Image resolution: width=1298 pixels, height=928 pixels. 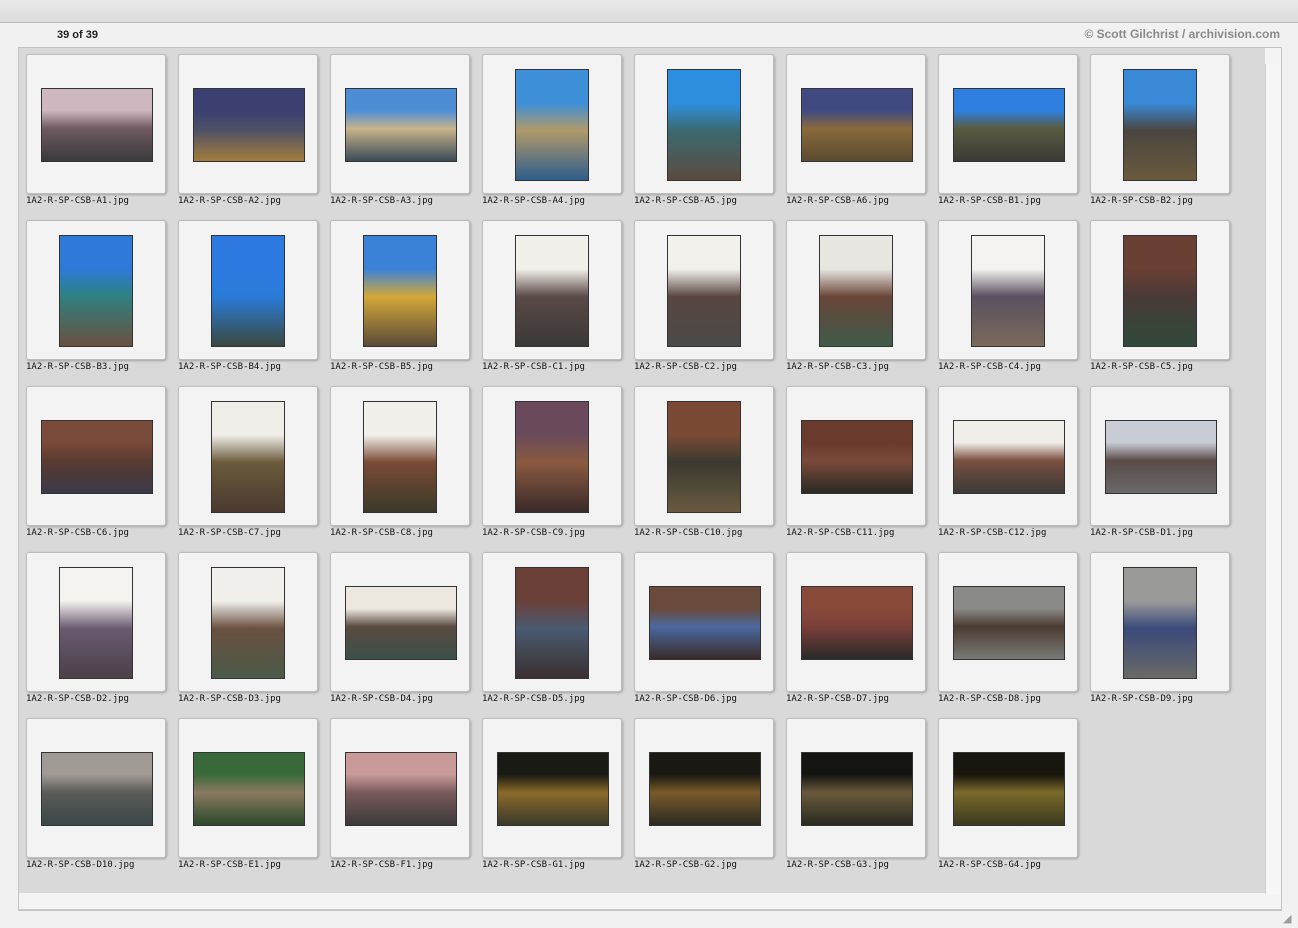 I want to click on thumbnail-cell: 1A2-R-SP-CSB-B4.jpg, so click(x=248, y=300).